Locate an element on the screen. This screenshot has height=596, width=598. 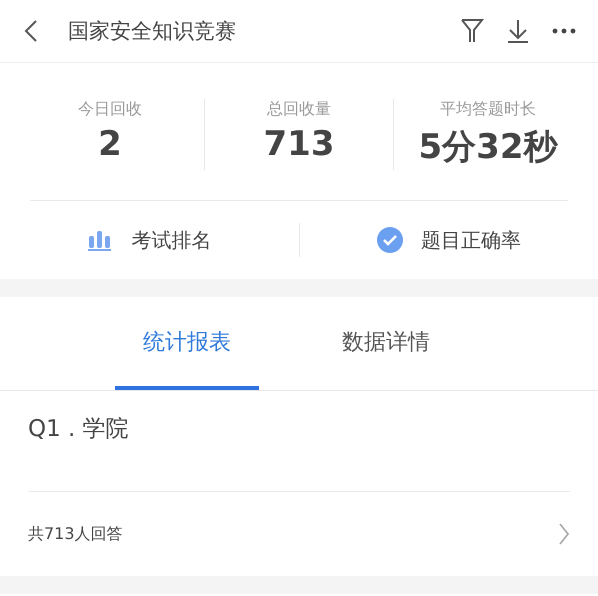
stat-label: 平均答题时长 is located at coordinates (488, 109).